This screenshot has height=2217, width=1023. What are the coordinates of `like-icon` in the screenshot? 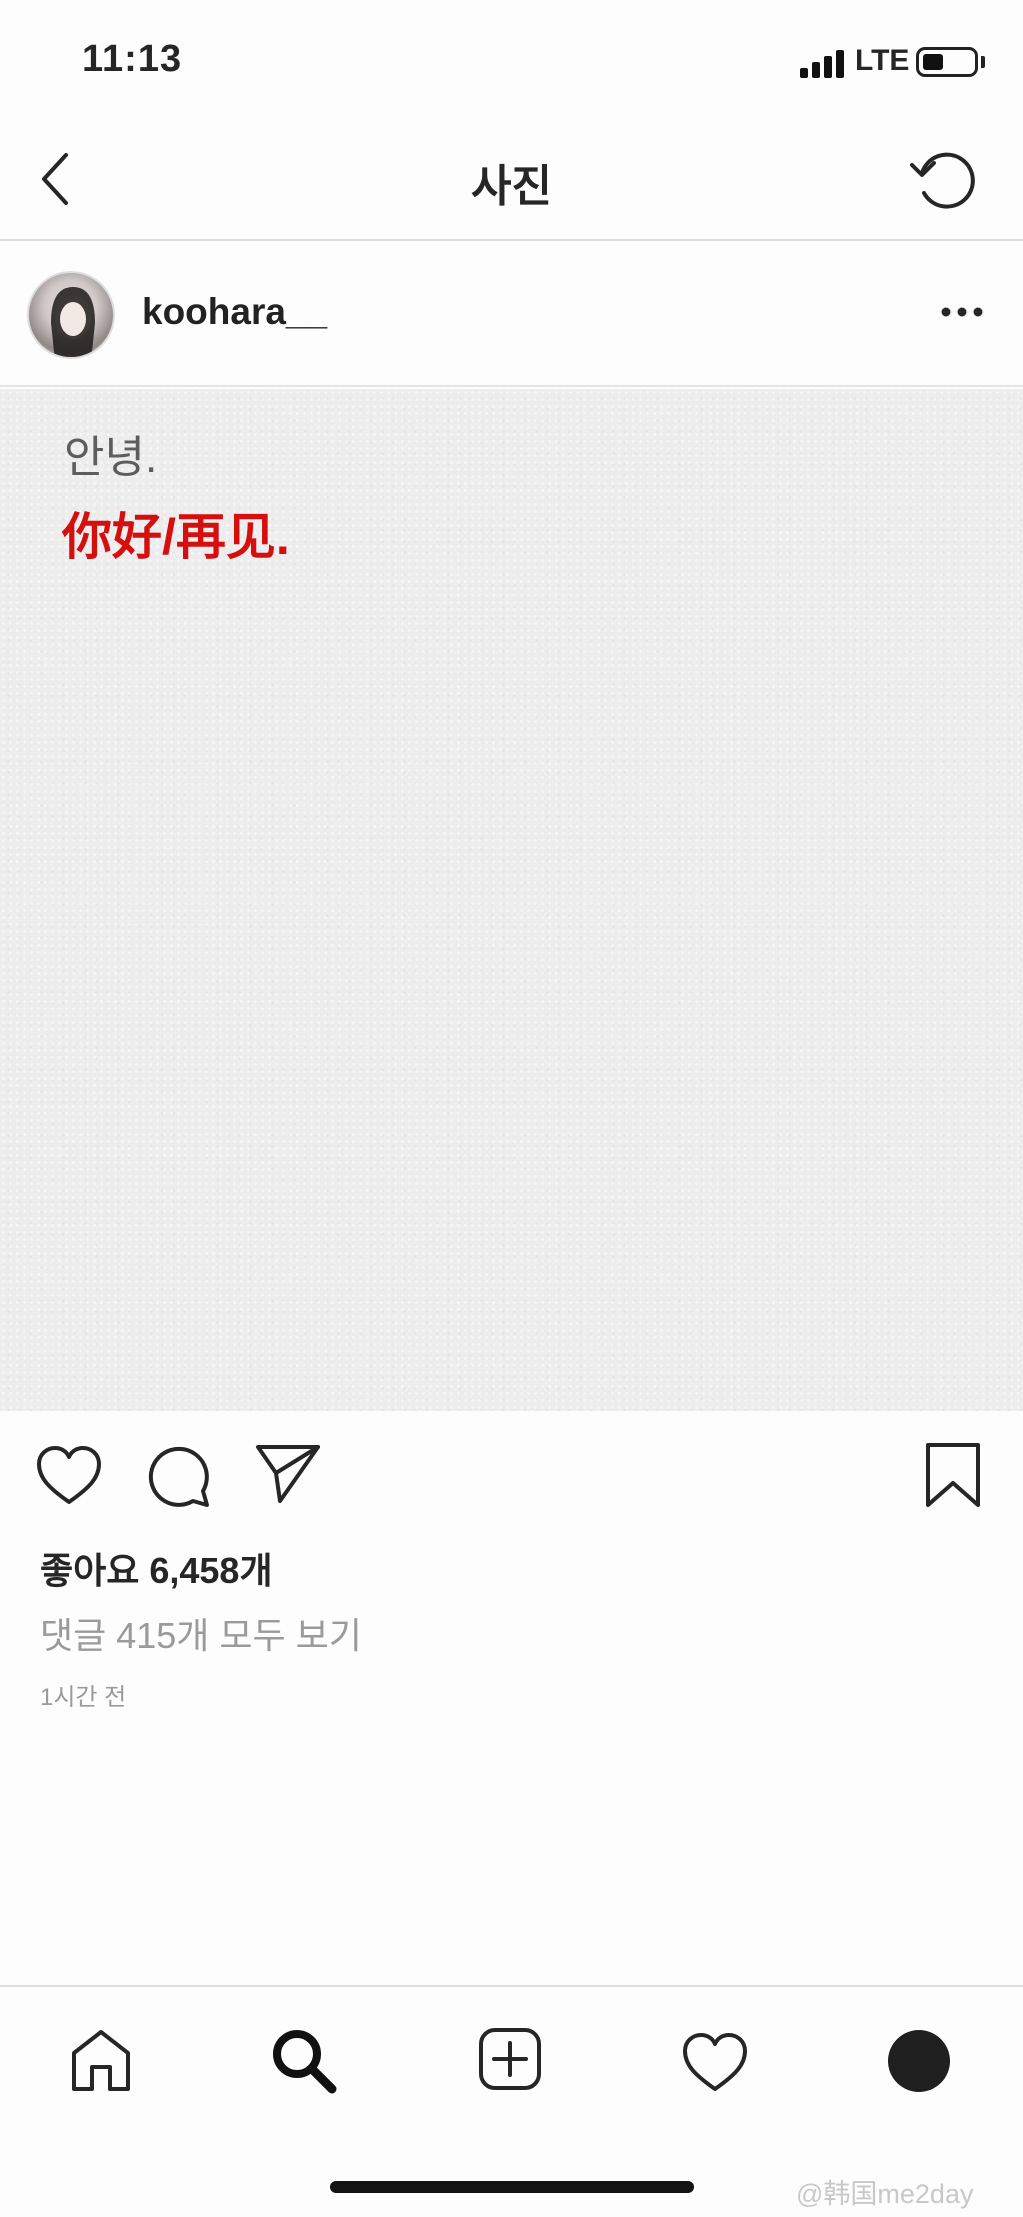 It's located at (69, 1475).